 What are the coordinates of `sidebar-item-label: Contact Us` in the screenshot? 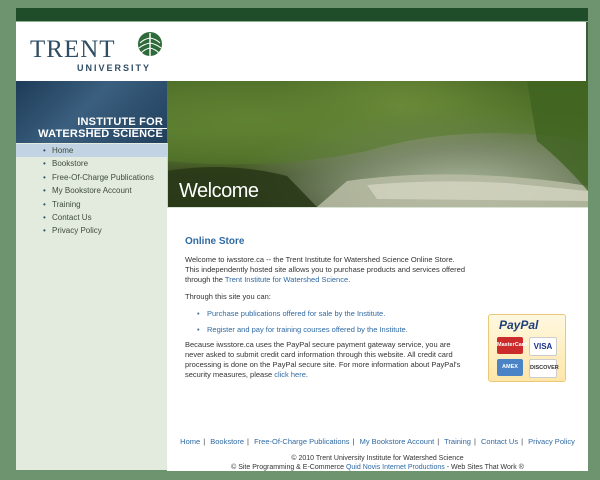 It's located at (72, 217).